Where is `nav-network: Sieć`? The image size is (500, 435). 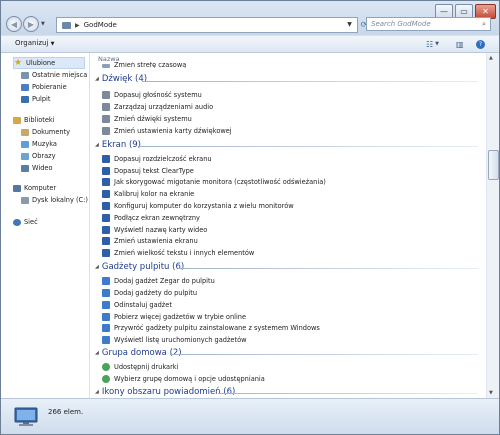 nav-network: Sieć is located at coordinates (25, 222).